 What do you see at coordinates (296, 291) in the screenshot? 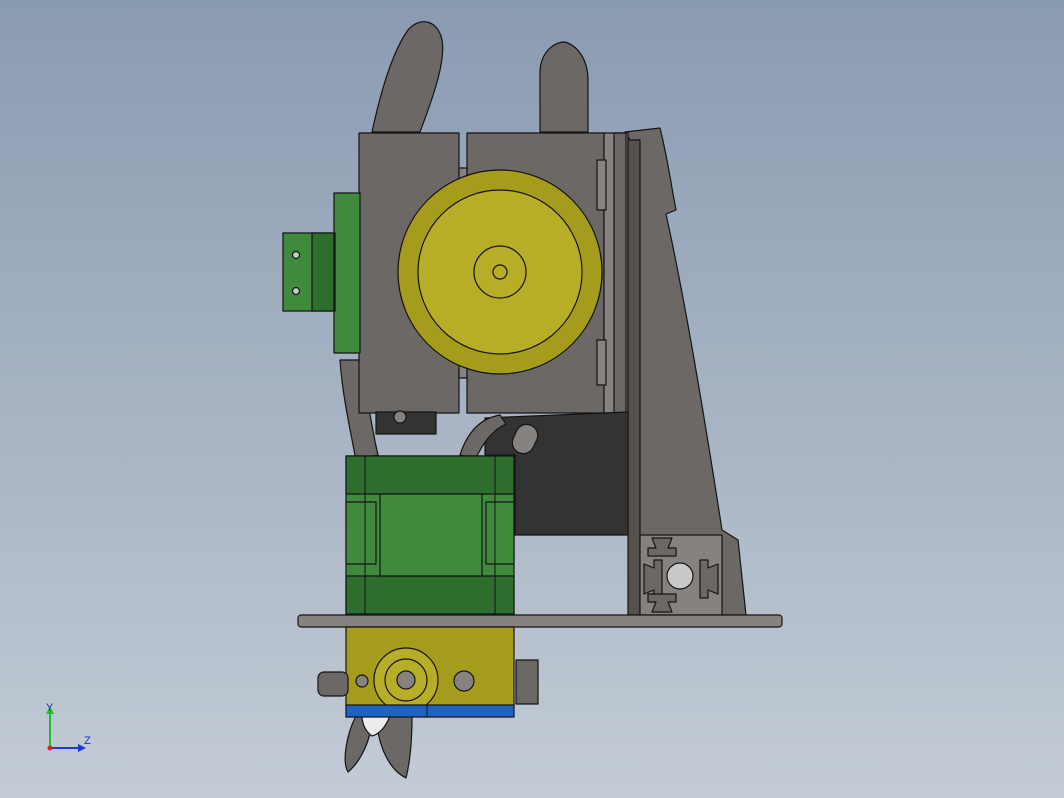
I see `mount-hole-bottom` at bounding box center [296, 291].